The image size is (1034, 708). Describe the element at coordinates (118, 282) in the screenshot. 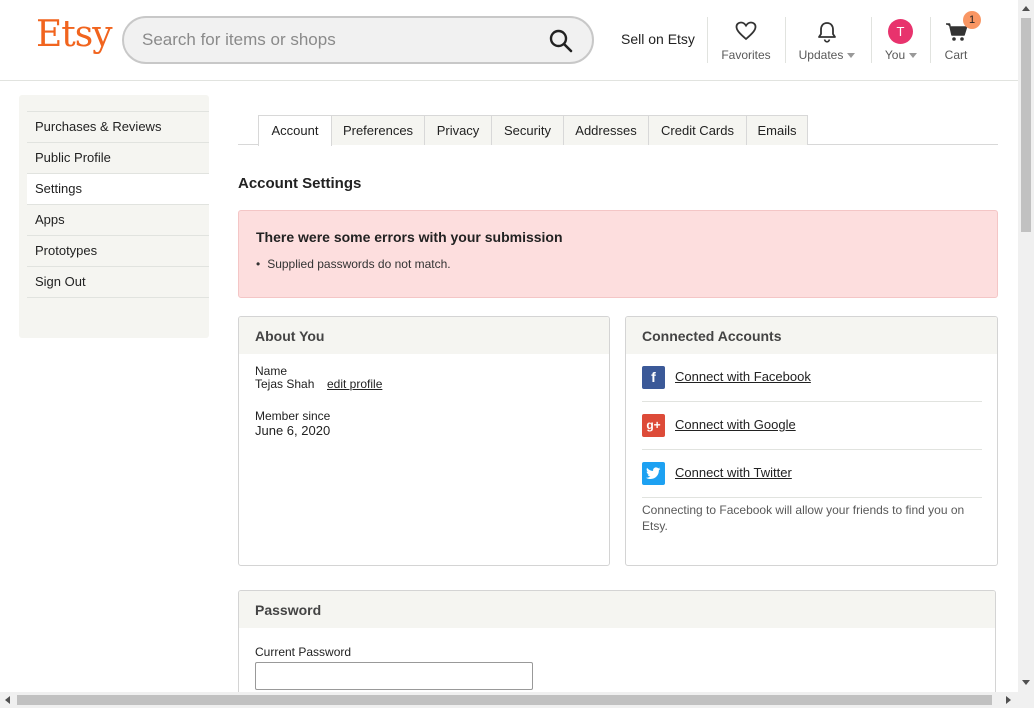

I see `sidebar-item-sign-out: Sign Out` at that location.